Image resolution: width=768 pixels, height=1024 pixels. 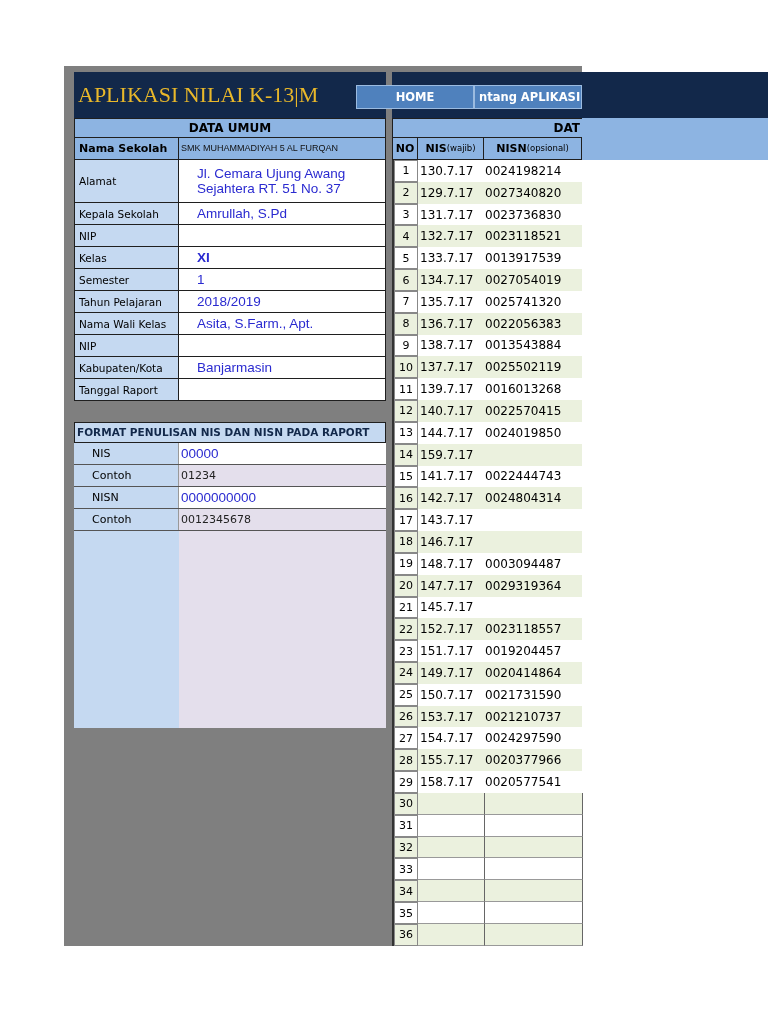 What do you see at coordinates (451, 192) in the screenshot?
I see `table-cell: 129.7.17` at bounding box center [451, 192].